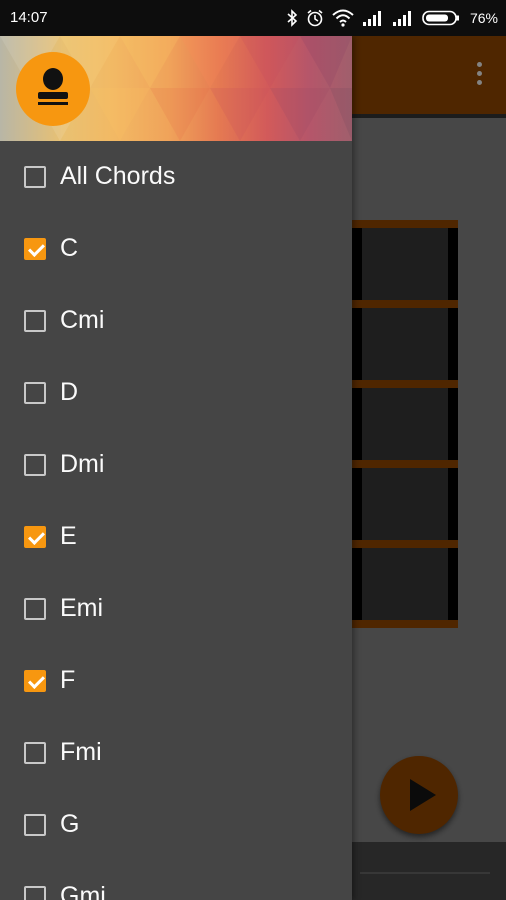 The height and width of the screenshot is (900, 506). I want to click on bluetooth-icon, so click(292, 18).